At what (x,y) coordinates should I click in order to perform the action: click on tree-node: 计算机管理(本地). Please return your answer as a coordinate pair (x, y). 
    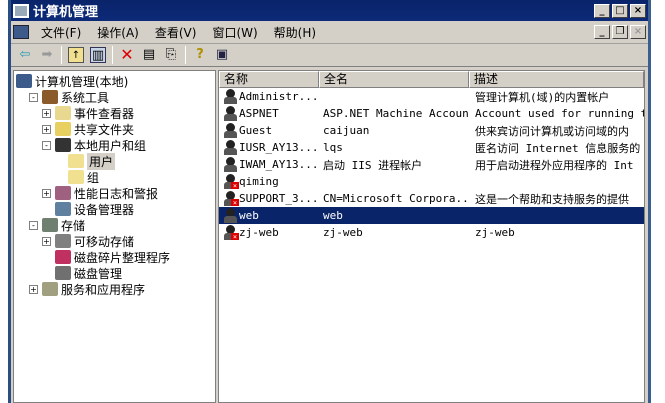
    Looking at the image, I should click on (72, 81).